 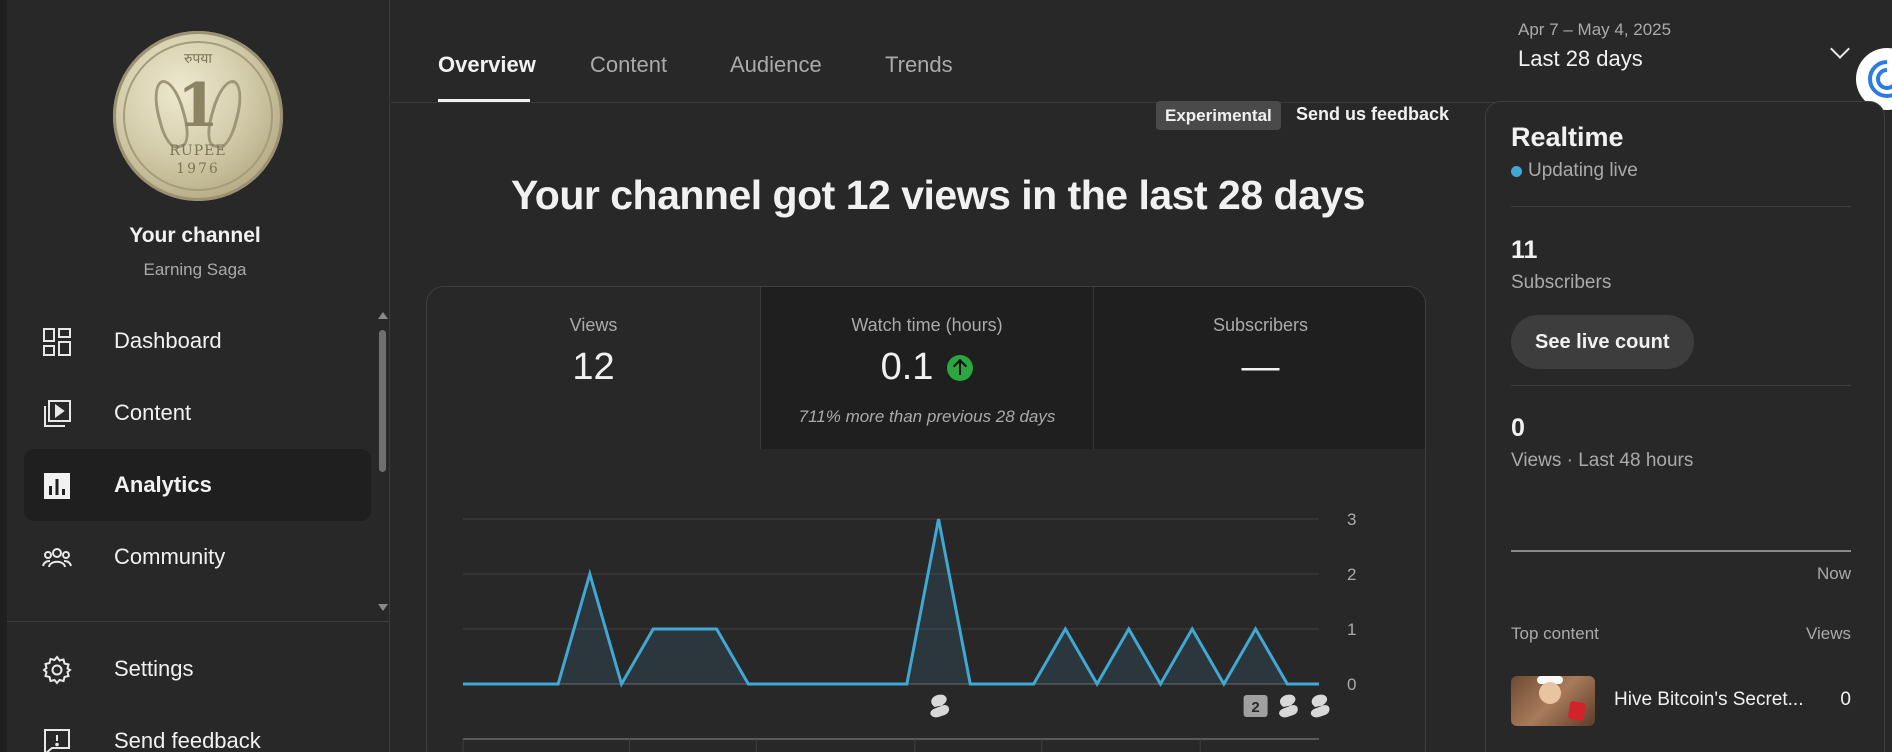 I want to click on sidebar-item-dashboard: Dashboard, so click(x=197, y=341).